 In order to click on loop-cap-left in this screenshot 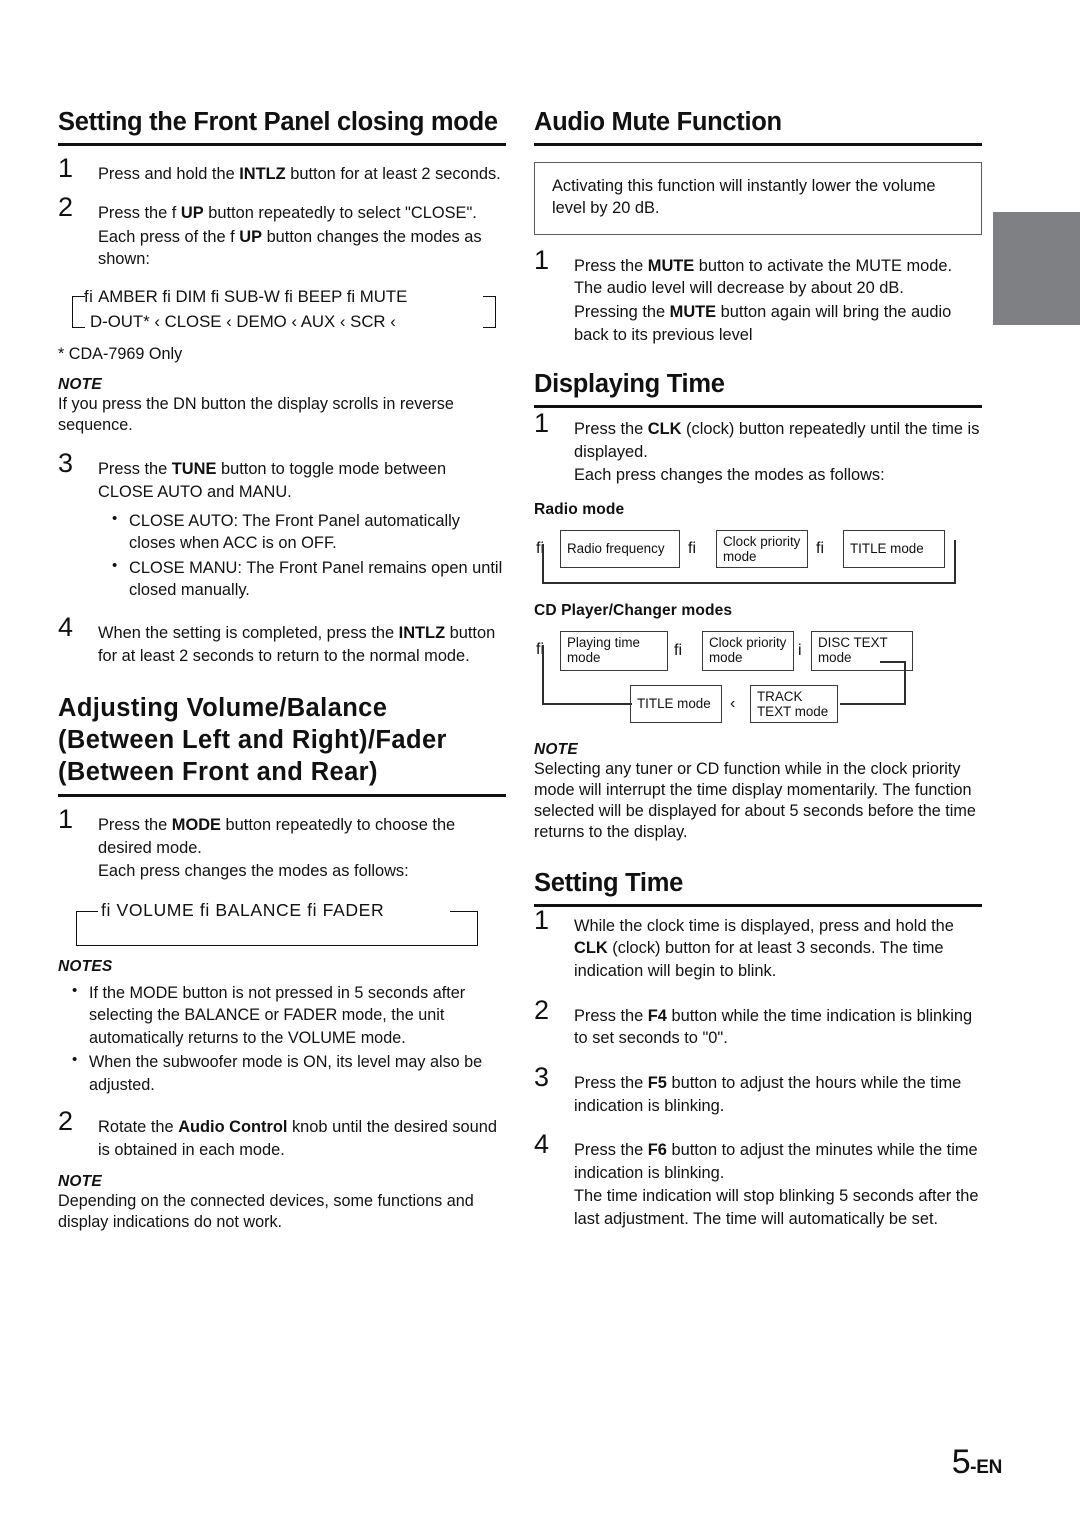, I will do `click(87, 912)`.